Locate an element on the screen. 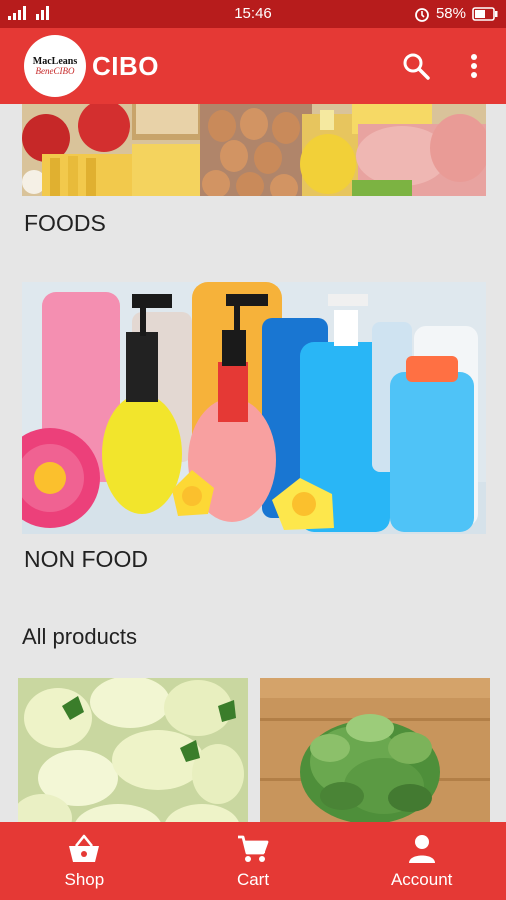  foods-category-card is located at coordinates (254, 150).